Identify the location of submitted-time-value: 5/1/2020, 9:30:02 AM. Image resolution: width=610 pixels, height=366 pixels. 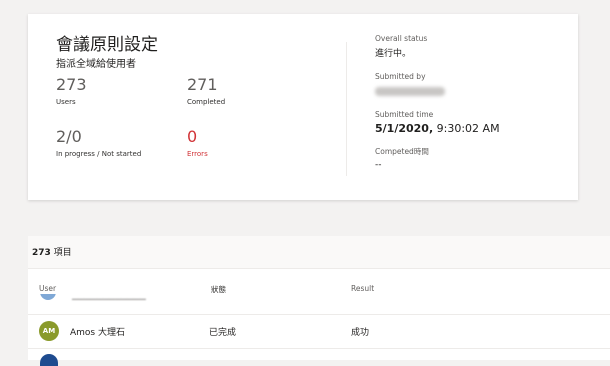
(465, 128).